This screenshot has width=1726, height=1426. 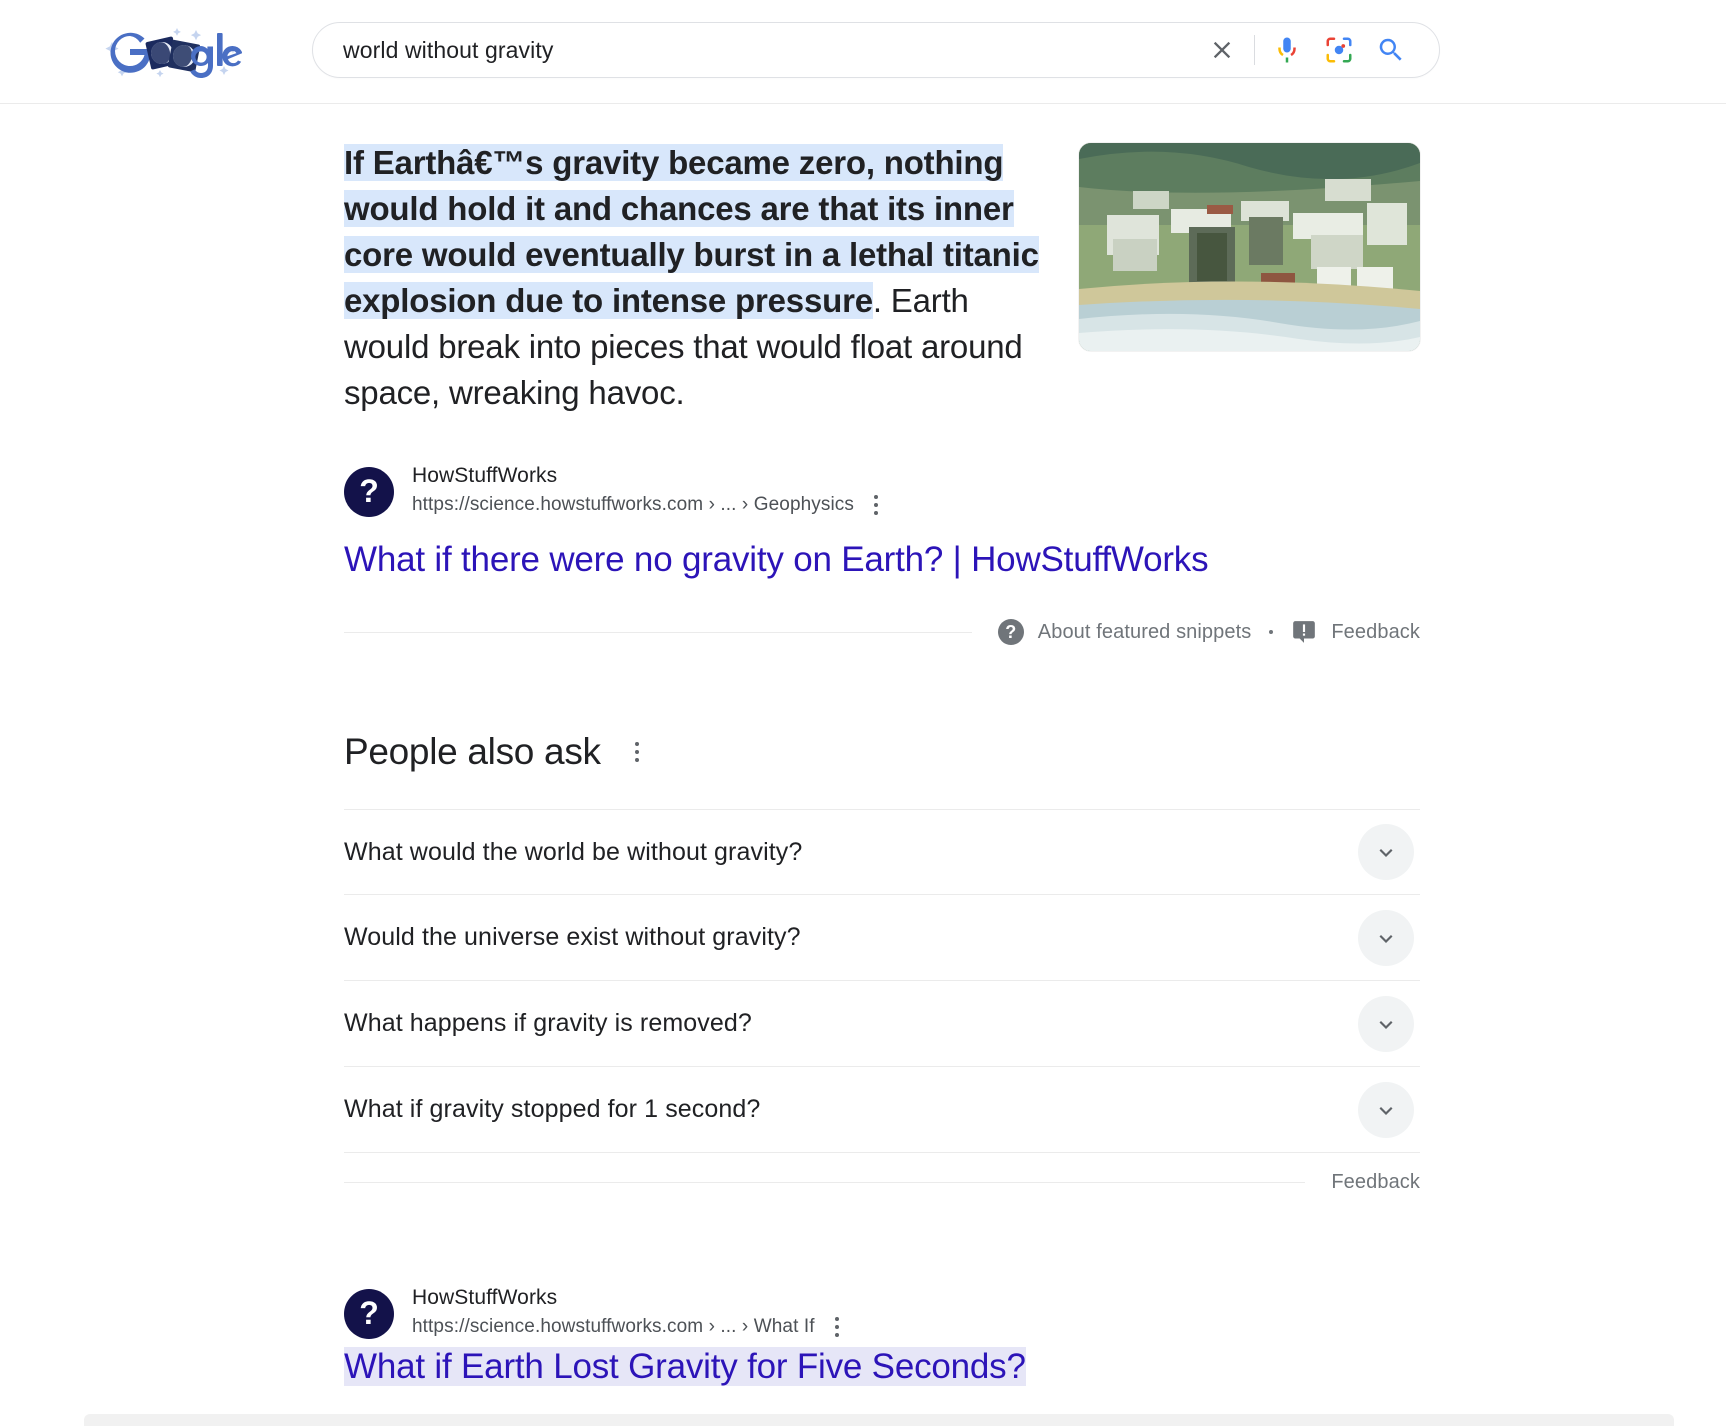 I want to click on footer-divider-line, so click(x=658, y=632).